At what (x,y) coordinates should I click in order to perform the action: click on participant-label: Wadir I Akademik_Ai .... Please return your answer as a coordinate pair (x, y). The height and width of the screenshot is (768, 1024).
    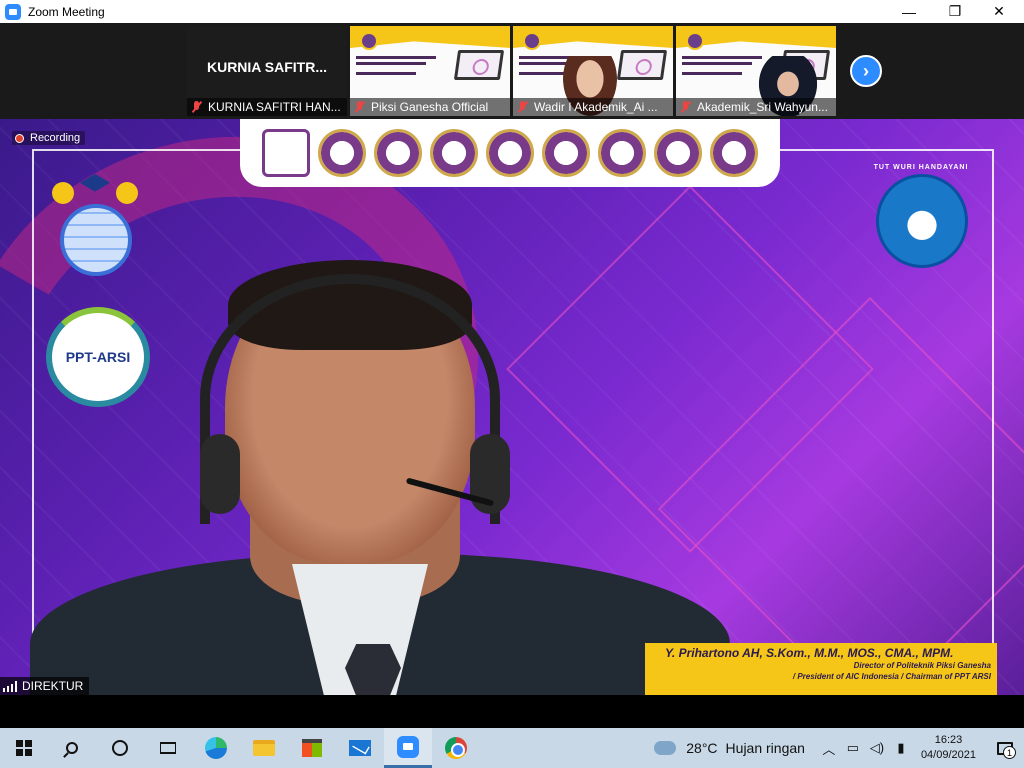
    Looking at the image, I should click on (593, 107).